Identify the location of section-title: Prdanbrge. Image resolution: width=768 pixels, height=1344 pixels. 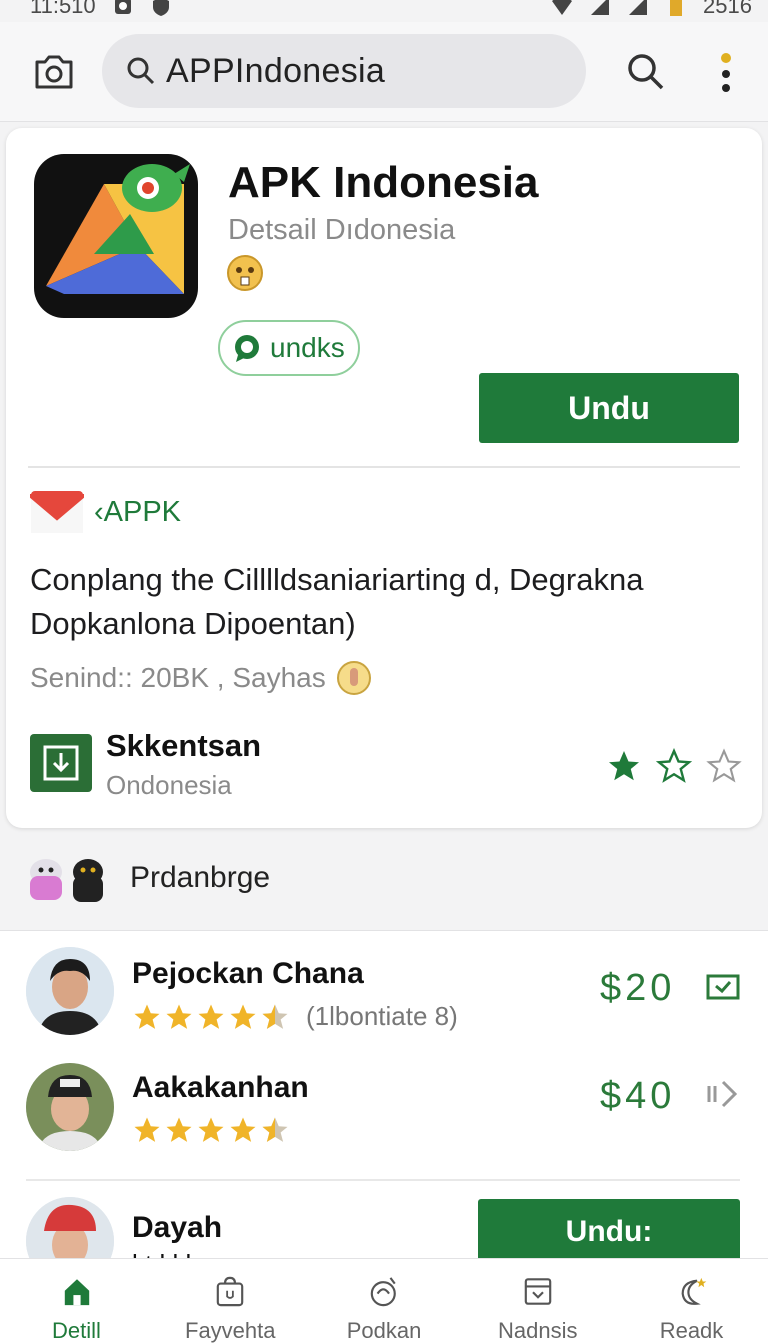
(200, 877).